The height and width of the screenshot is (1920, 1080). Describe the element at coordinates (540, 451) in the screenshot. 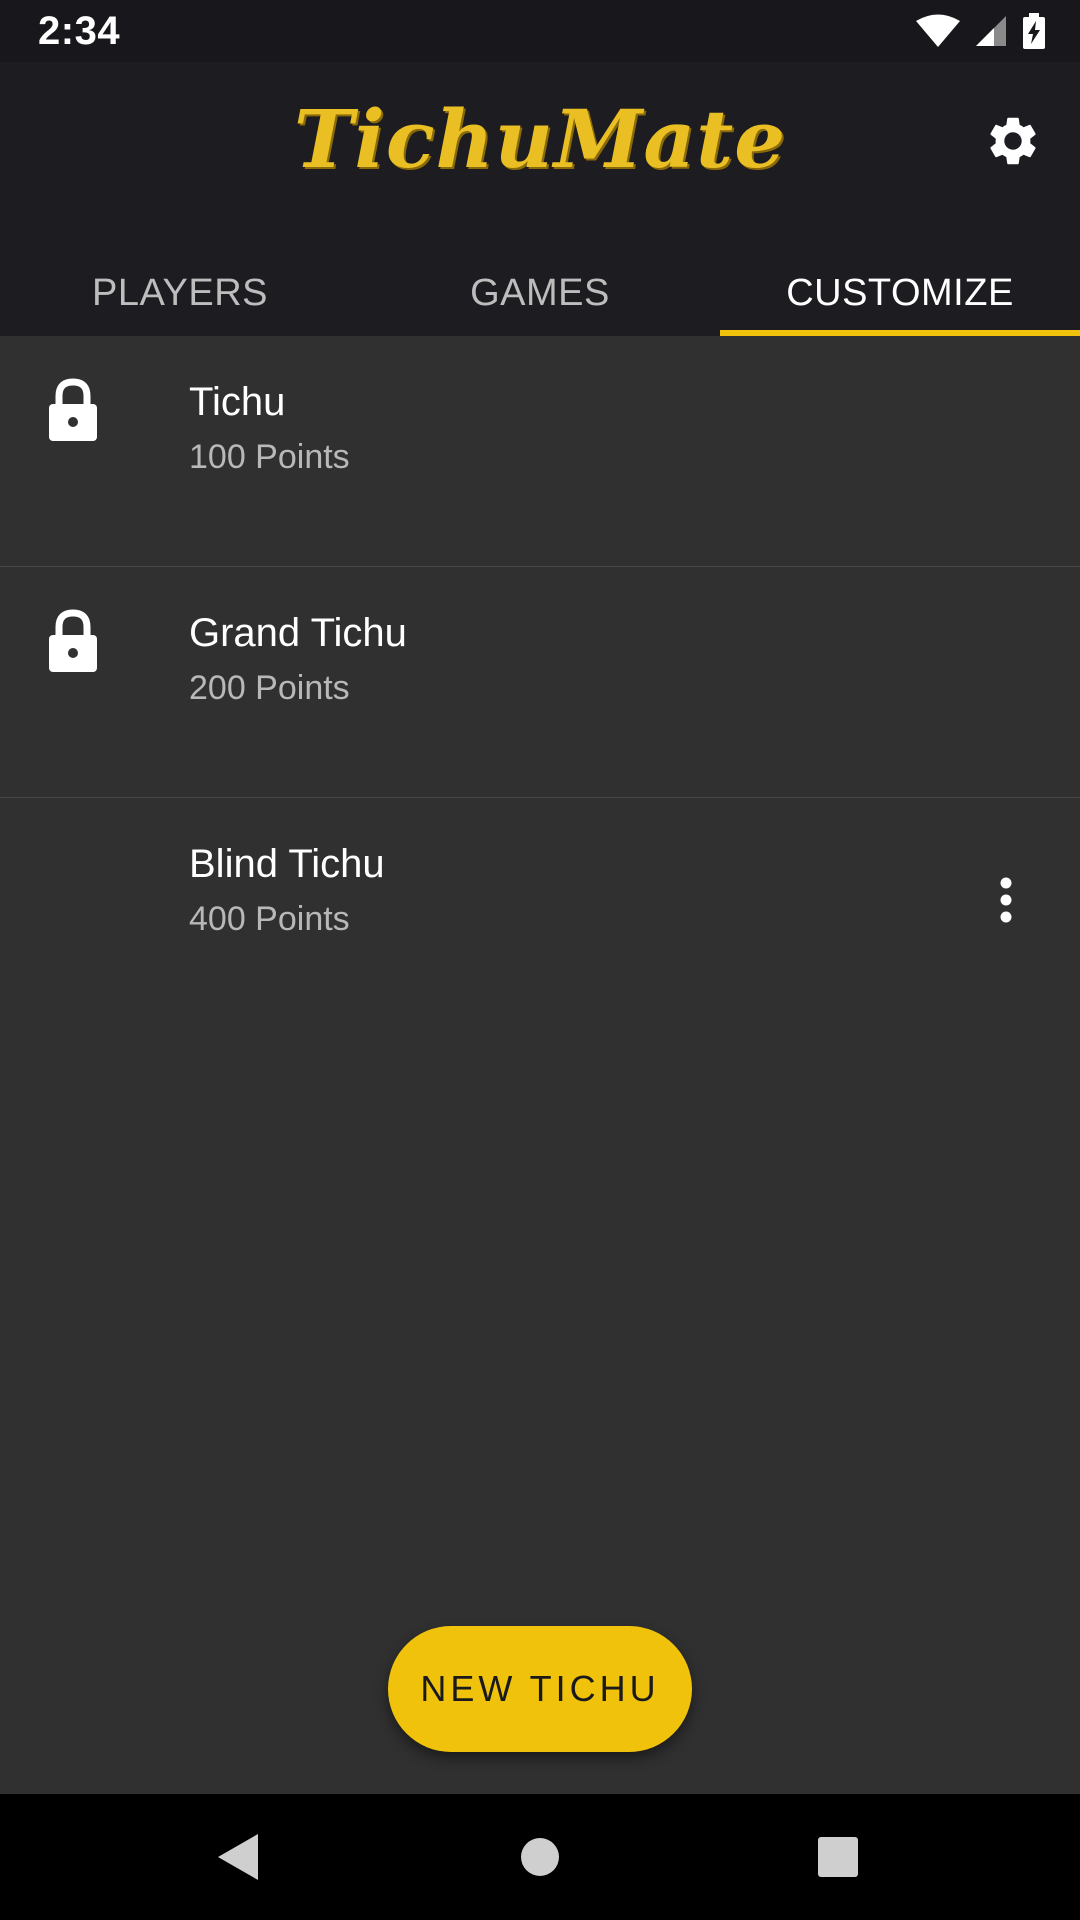

I see `list-item: Tichu 100 Points` at that location.